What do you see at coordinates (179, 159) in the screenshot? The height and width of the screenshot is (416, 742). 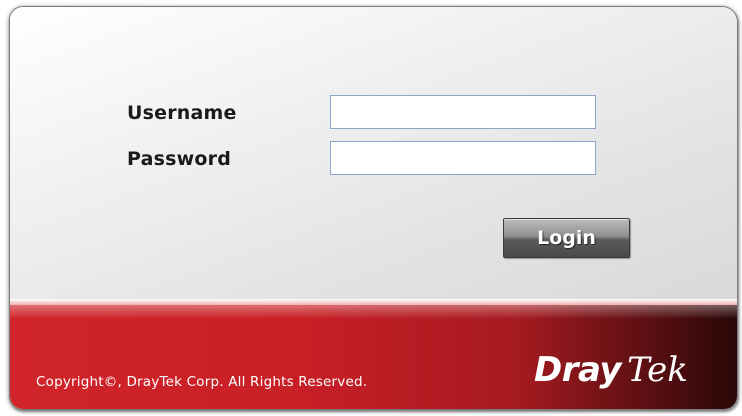 I see `password-label: Password` at bounding box center [179, 159].